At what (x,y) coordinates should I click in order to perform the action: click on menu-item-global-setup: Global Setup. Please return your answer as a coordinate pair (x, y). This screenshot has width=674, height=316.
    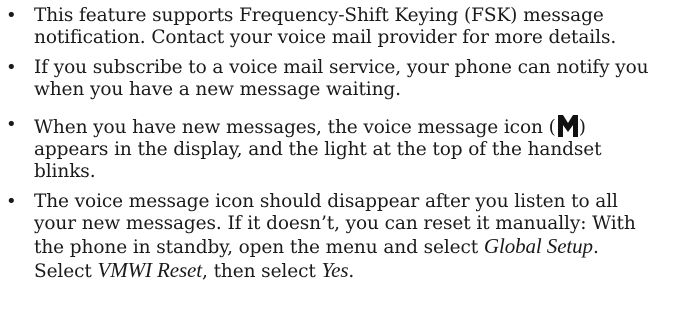
    Looking at the image, I should click on (538, 246).